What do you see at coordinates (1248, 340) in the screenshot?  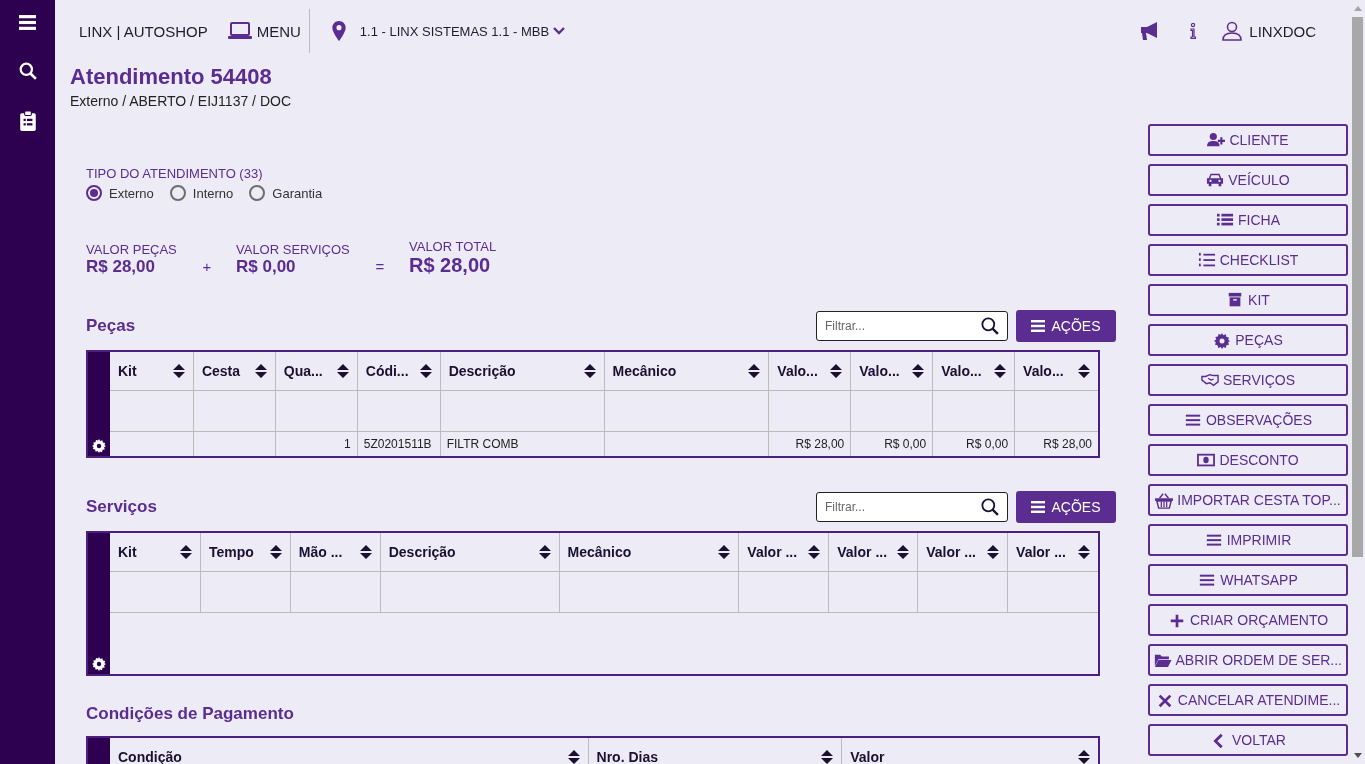 I see `action-button: PEÇAS` at bounding box center [1248, 340].